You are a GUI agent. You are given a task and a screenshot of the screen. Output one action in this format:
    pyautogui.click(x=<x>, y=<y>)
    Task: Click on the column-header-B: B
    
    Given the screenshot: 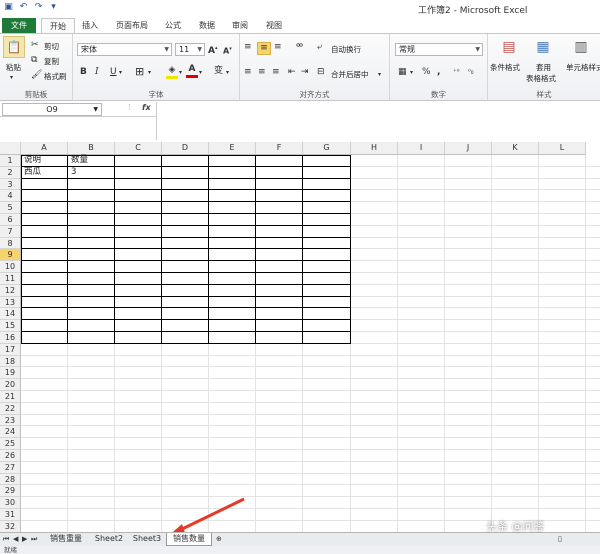 What is the action you would take?
    pyautogui.click(x=91, y=148)
    